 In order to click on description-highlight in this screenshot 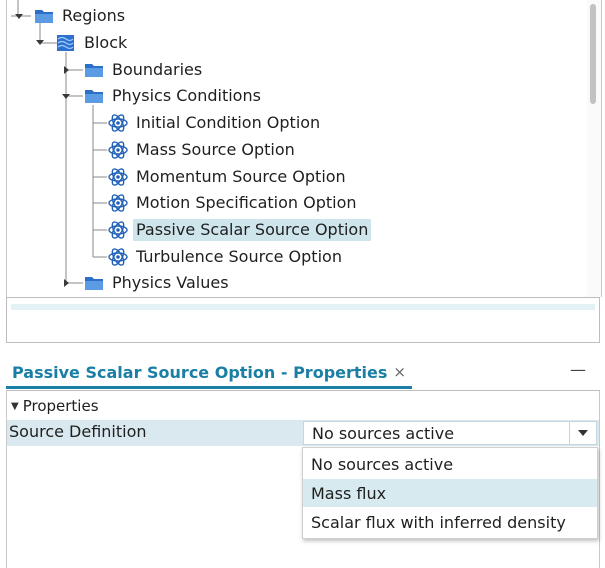, I will do `click(303, 307)`.